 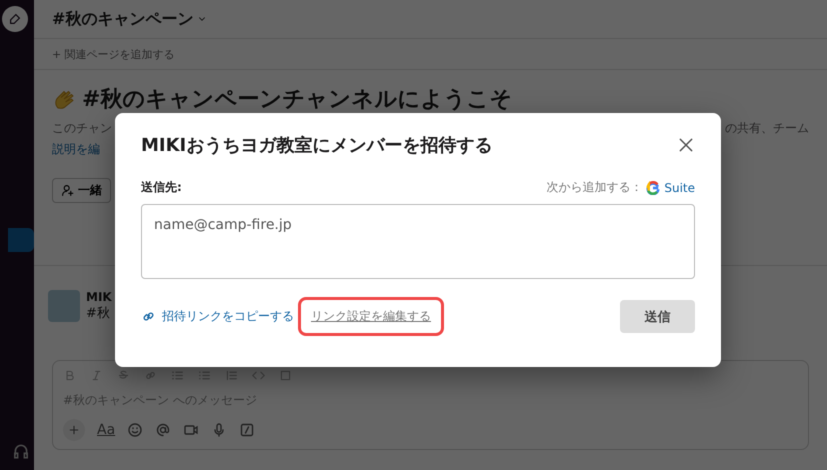 What do you see at coordinates (161, 187) in the screenshot?
I see `recipient-label: 送信先:` at bounding box center [161, 187].